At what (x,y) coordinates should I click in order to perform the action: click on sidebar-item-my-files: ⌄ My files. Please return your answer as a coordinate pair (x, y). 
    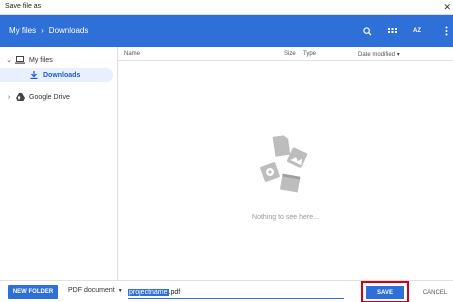
    Looking at the image, I should click on (62, 60).